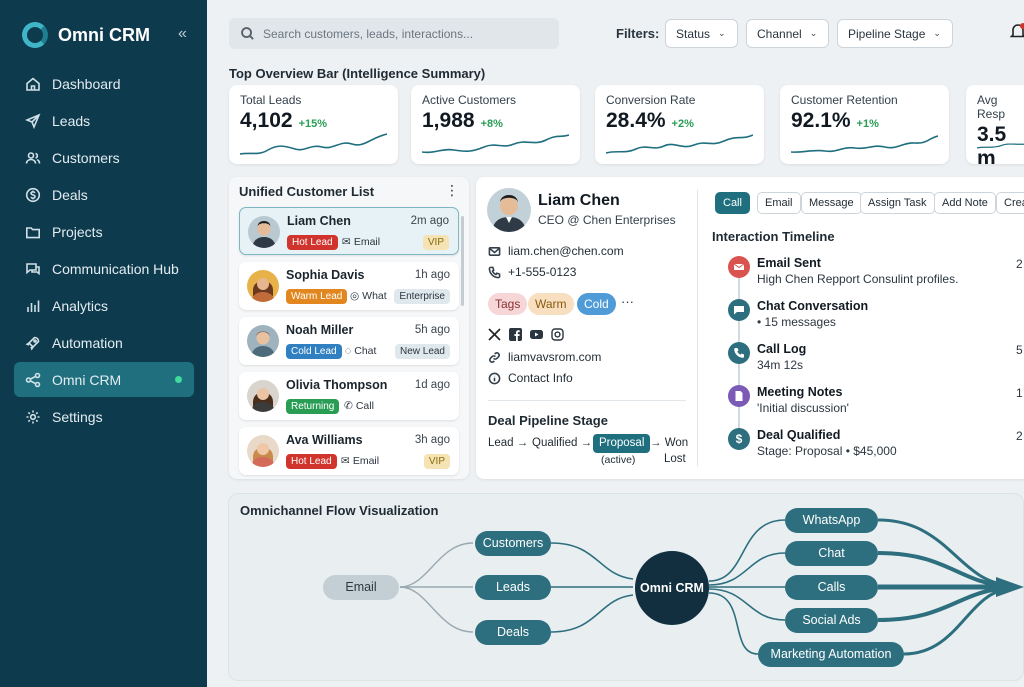 This screenshot has height=687, width=1024. What do you see at coordinates (462, 261) in the screenshot?
I see `list-scrollbar` at bounding box center [462, 261].